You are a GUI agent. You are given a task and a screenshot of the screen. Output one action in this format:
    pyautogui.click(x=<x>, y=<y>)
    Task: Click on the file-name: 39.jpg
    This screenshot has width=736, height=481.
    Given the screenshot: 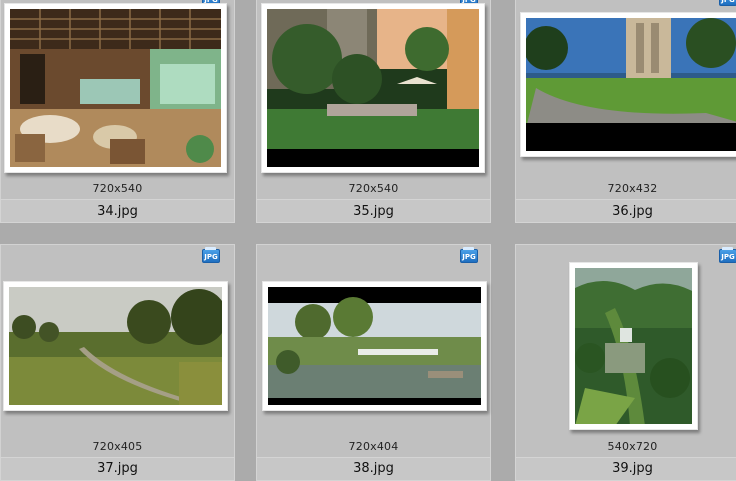 What is the action you would take?
    pyautogui.click(x=625, y=468)
    